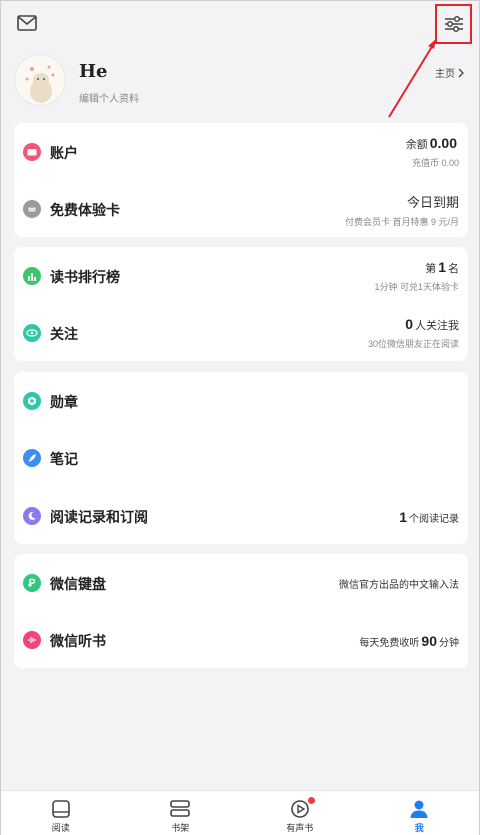  What do you see at coordinates (300, 813) in the screenshot?
I see `tab-audiobook: 有声书` at bounding box center [300, 813].